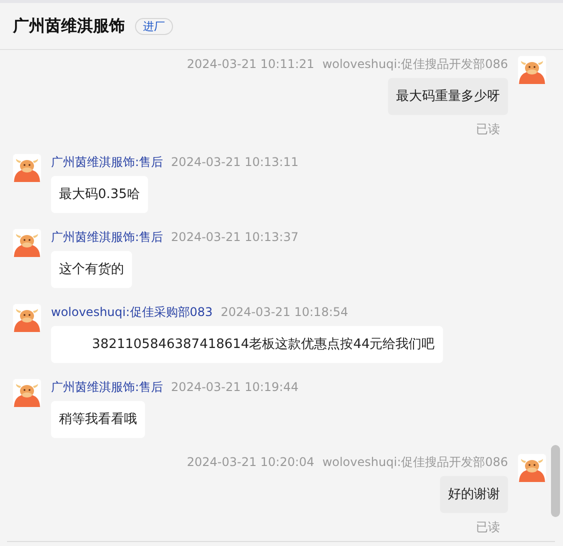 This screenshot has height=546, width=563. What do you see at coordinates (98, 419) in the screenshot?
I see `message-bubble: 稍等我看看哦` at bounding box center [98, 419].